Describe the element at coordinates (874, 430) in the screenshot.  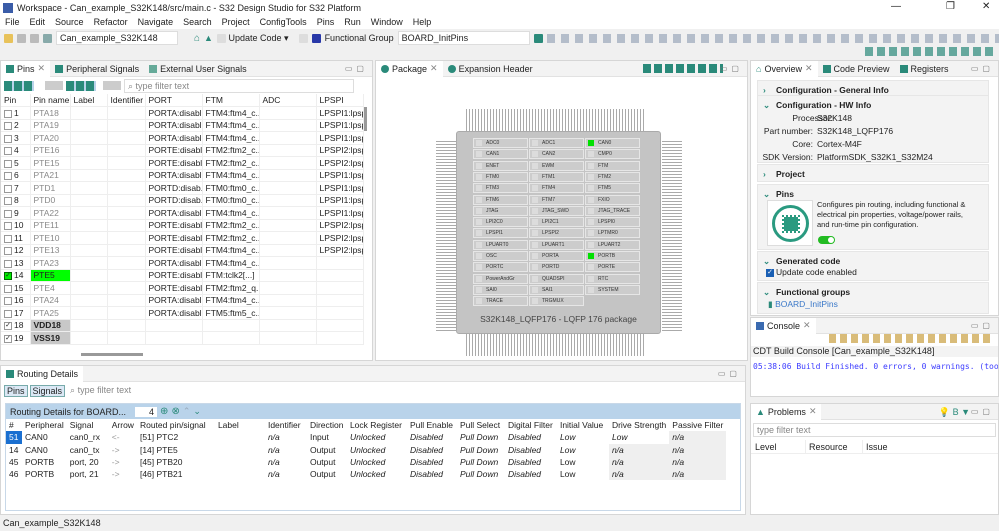
I see `problems-filter-input: type filter text` at that location.